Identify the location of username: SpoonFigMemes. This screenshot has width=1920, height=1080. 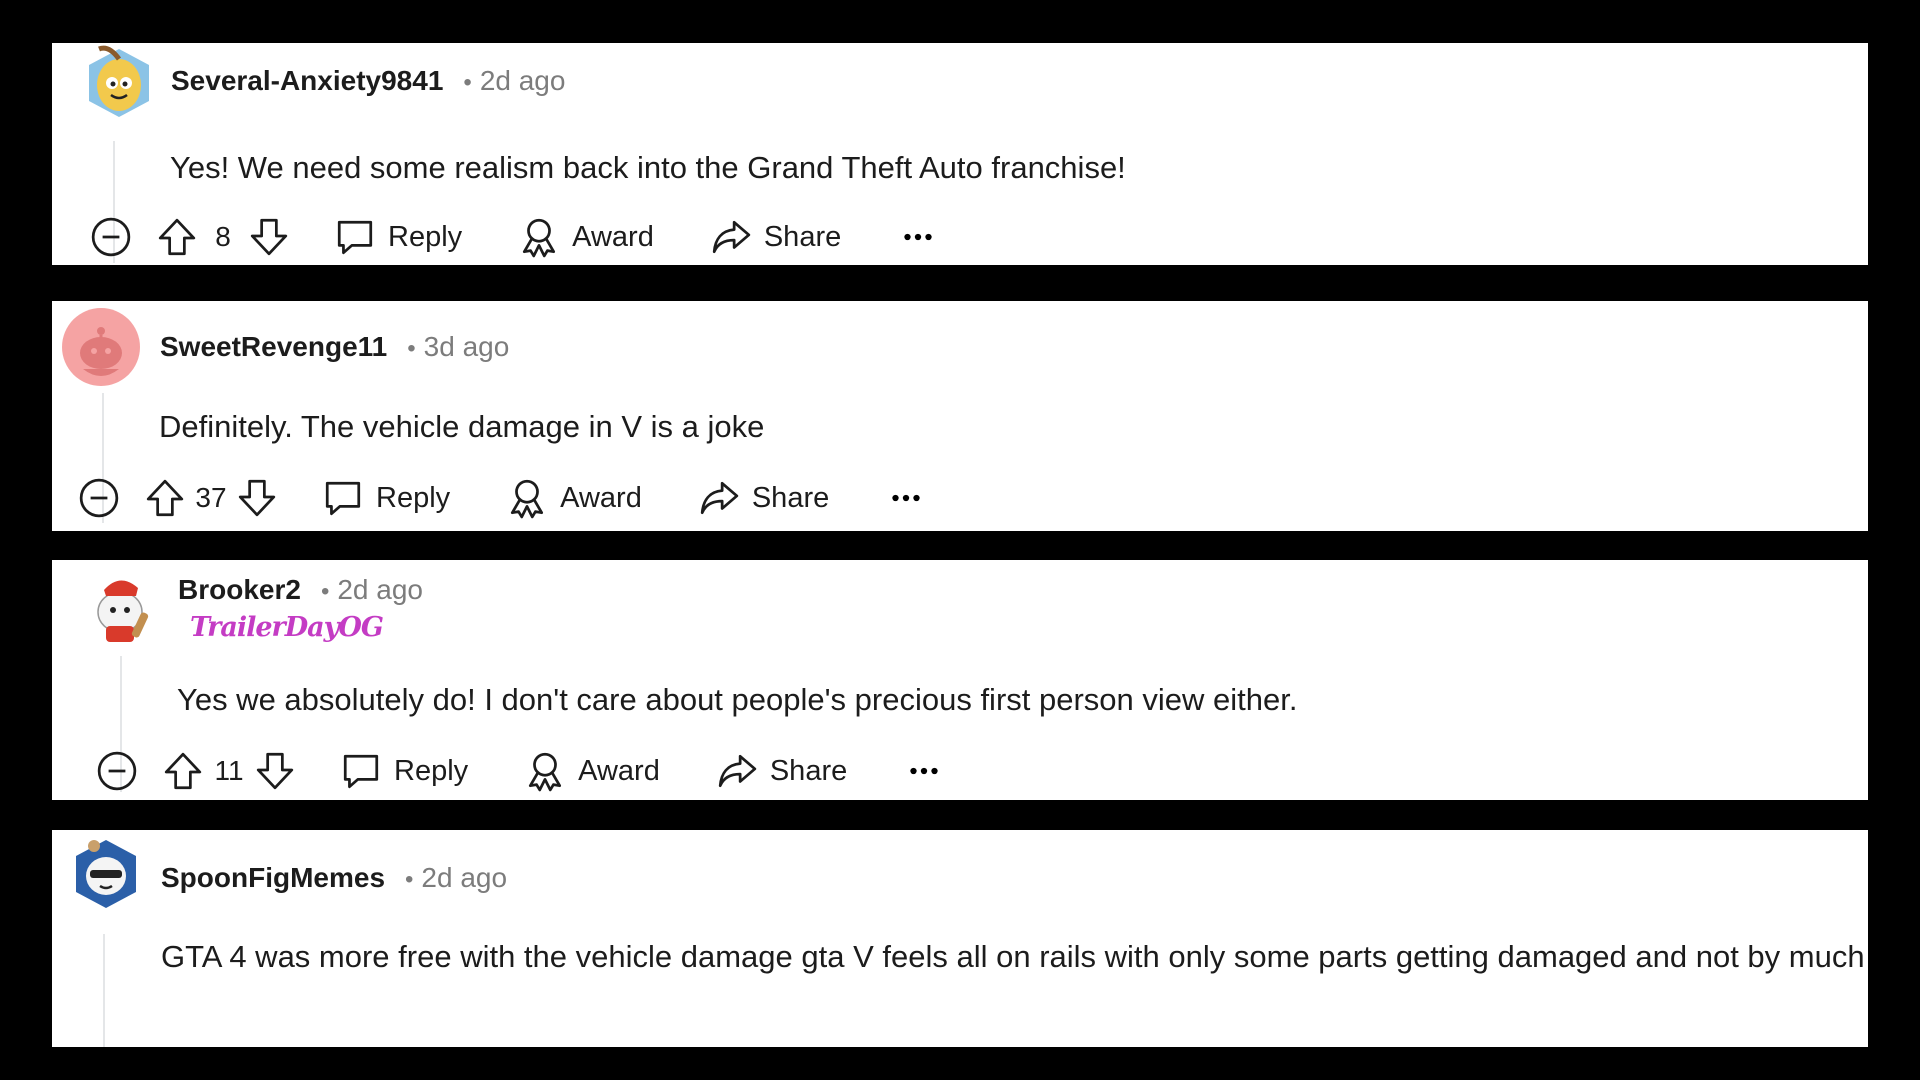
(273, 878).